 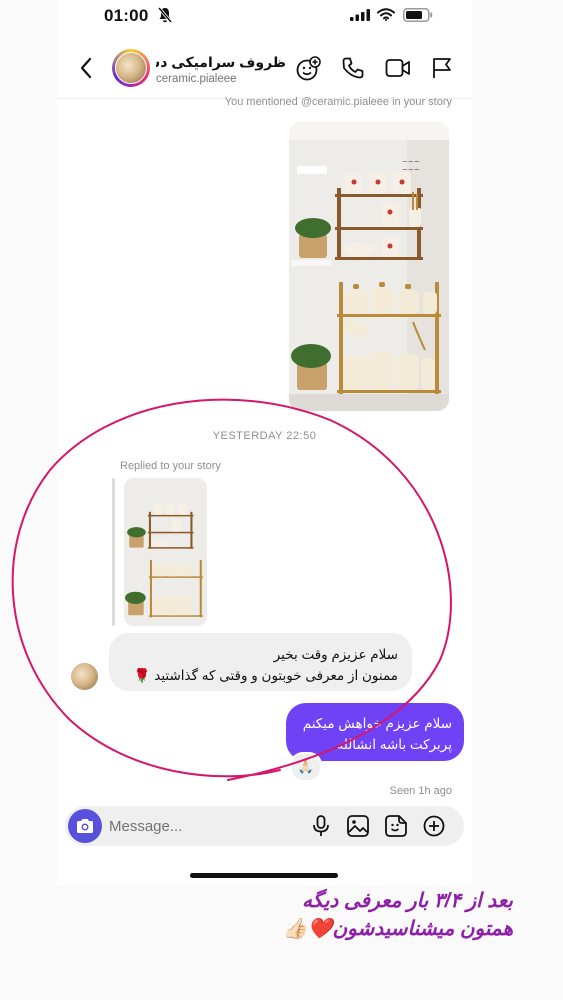 I want to click on battery-icon, so click(x=418, y=15).